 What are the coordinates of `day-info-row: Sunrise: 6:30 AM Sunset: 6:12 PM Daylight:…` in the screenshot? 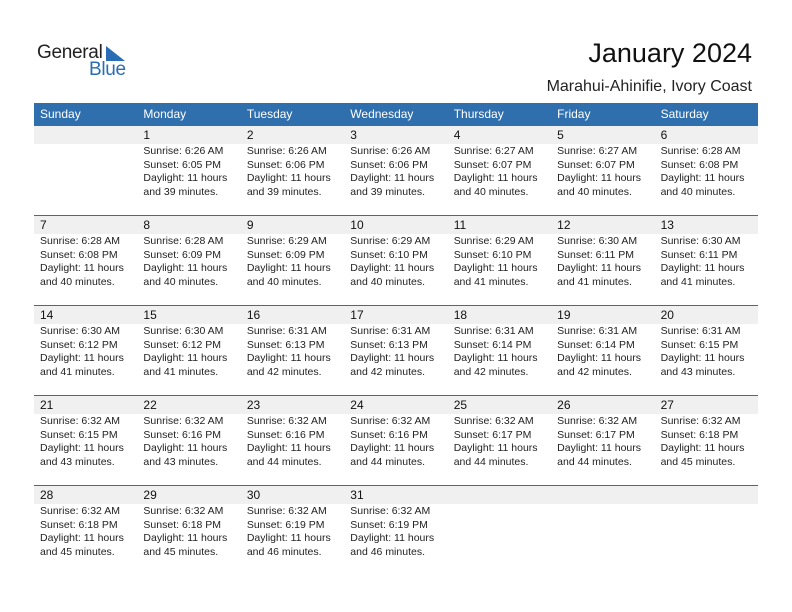 It's located at (396, 351).